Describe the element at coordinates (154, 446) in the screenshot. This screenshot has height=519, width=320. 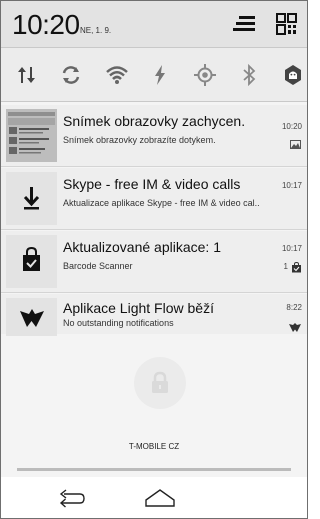
I see `carrier-label: T-MOBILE CZ` at that location.